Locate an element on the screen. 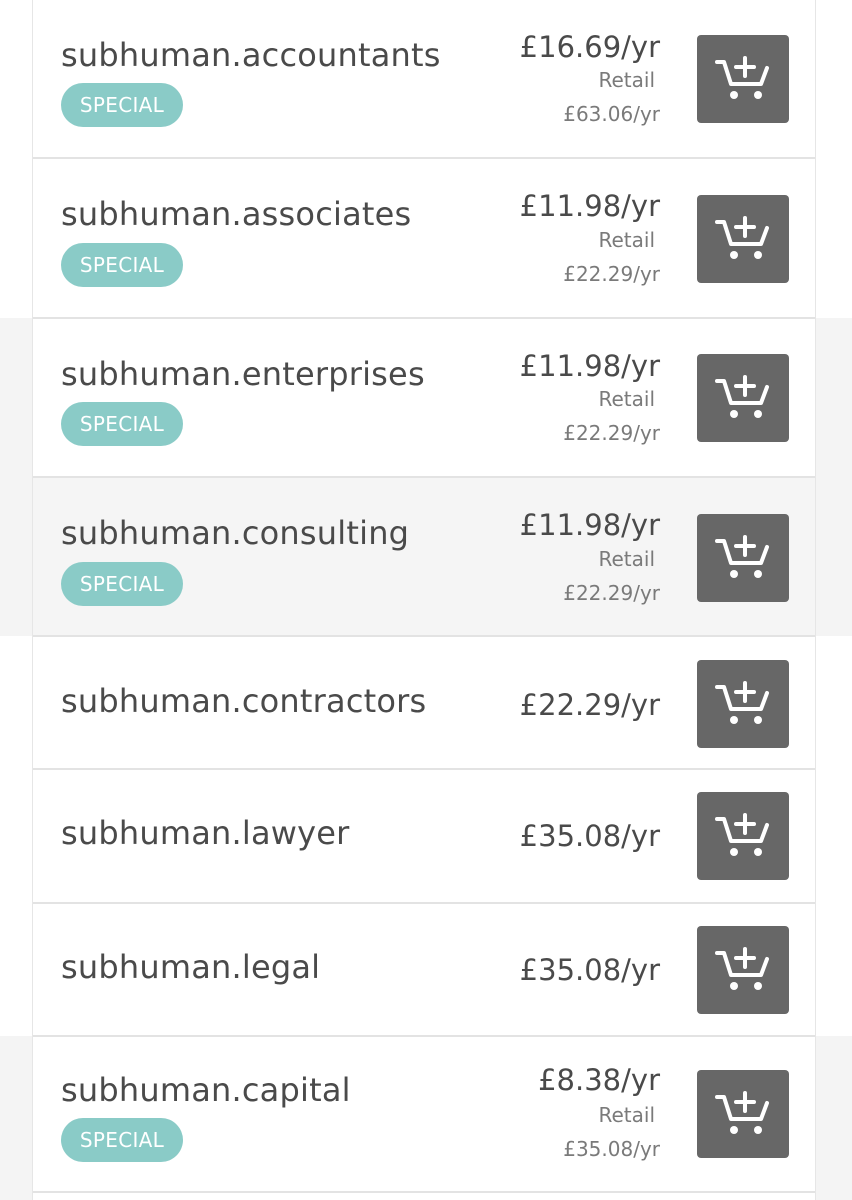 Image resolution: width=852 pixels, height=1200 pixels. domain-name: subhuman.capital is located at coordinates (206, 1090).